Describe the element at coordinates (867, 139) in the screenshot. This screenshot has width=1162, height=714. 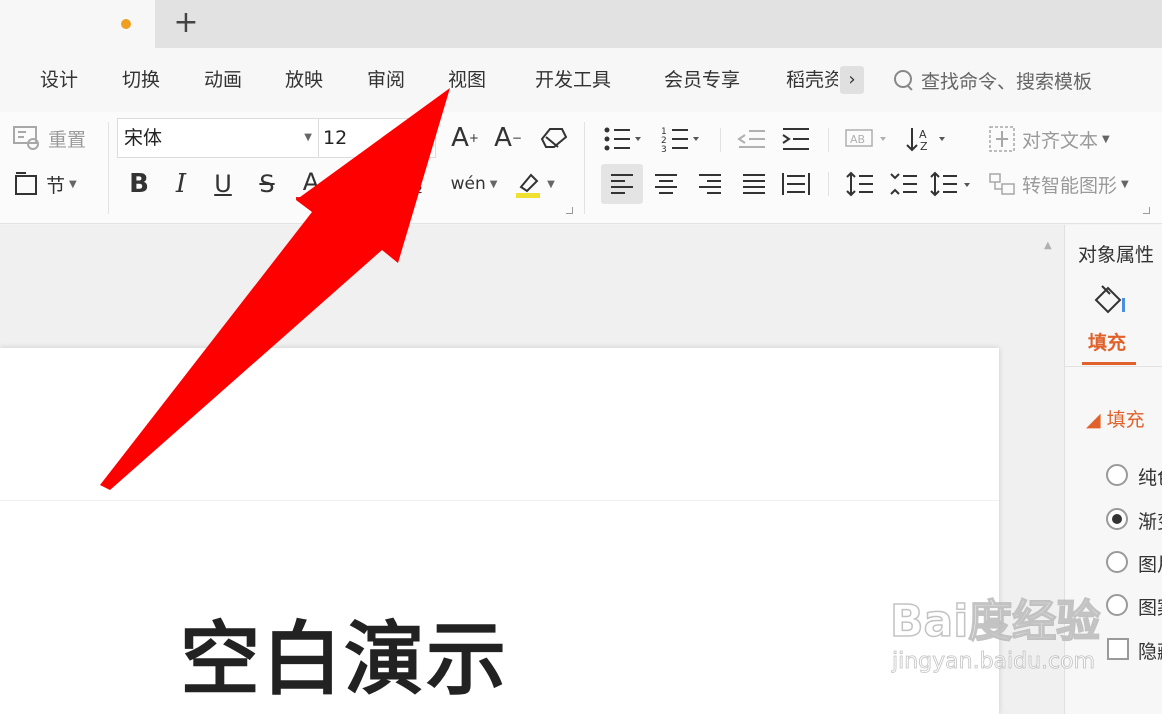
I see `text-direction-icon: AB` at that location.